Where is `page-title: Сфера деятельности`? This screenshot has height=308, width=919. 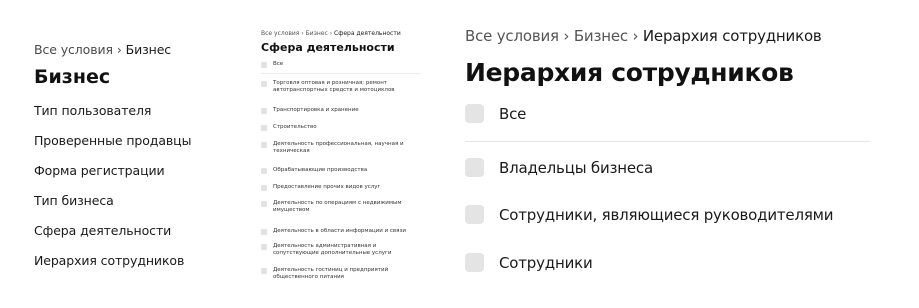 page-title: Сфера деятельности is located at coordinates (328, 47).